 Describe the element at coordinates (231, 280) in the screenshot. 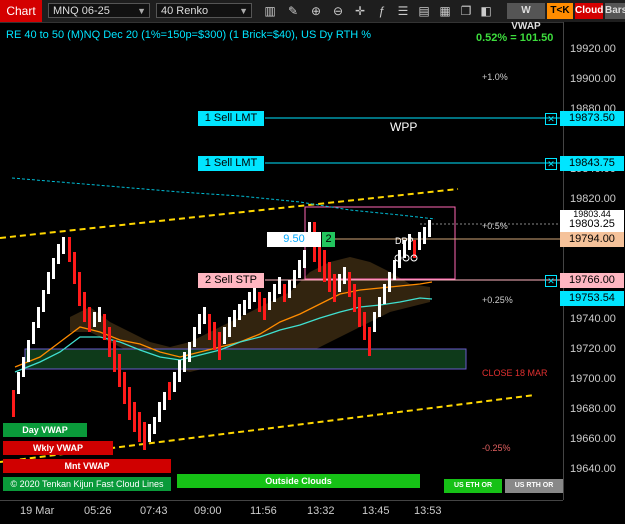

I see `sell-stp-order: 2 Sell STP` at that location.